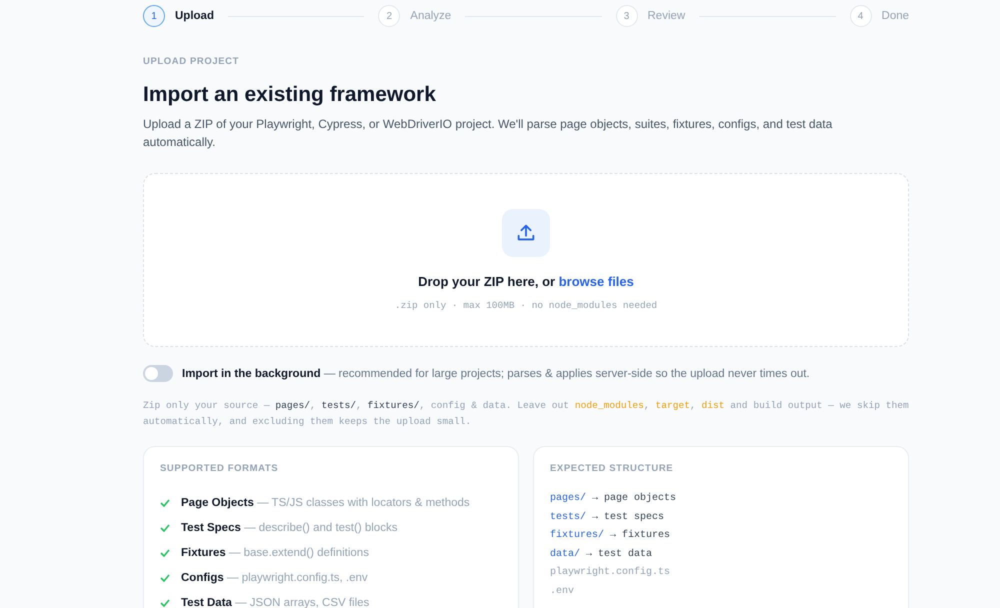 The image size is (1000, 608). What do you see at coordinates (275, 602) in the screenshot?
I see `format-item: Test Data — JSON arrays, CSV files` at bounding box center [275, 602].